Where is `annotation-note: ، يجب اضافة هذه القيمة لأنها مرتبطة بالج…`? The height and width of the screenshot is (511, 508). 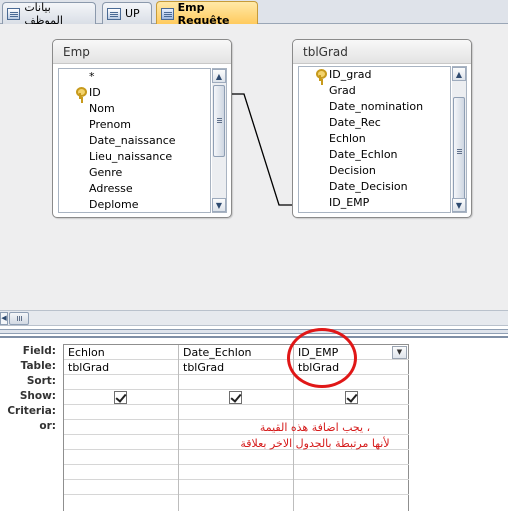 annotation-note: ، يجب اضافة هذه القيمة لأنها مرتبطة بالج… is located at coordinates (315, 436).